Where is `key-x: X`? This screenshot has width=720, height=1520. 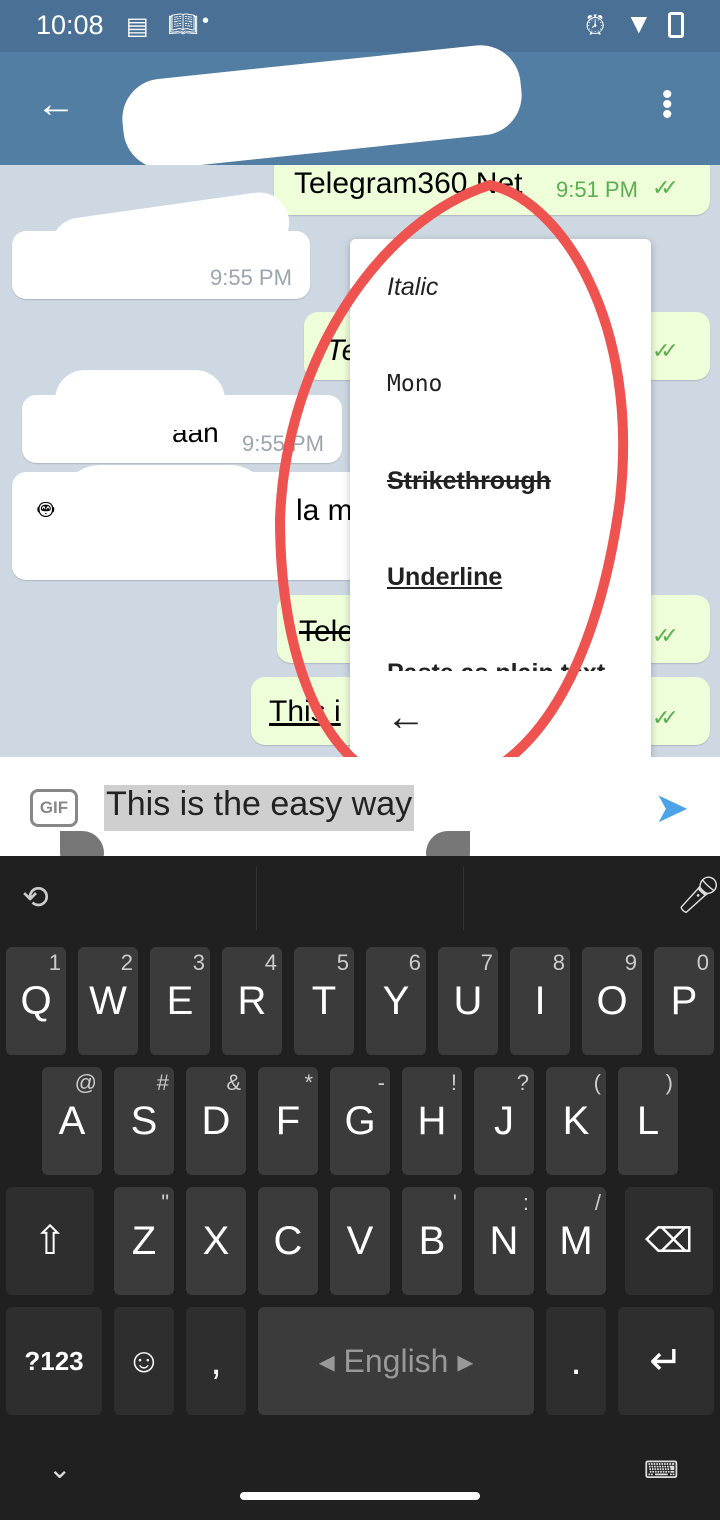 key-x: X is located at coordinates (216, 1241).